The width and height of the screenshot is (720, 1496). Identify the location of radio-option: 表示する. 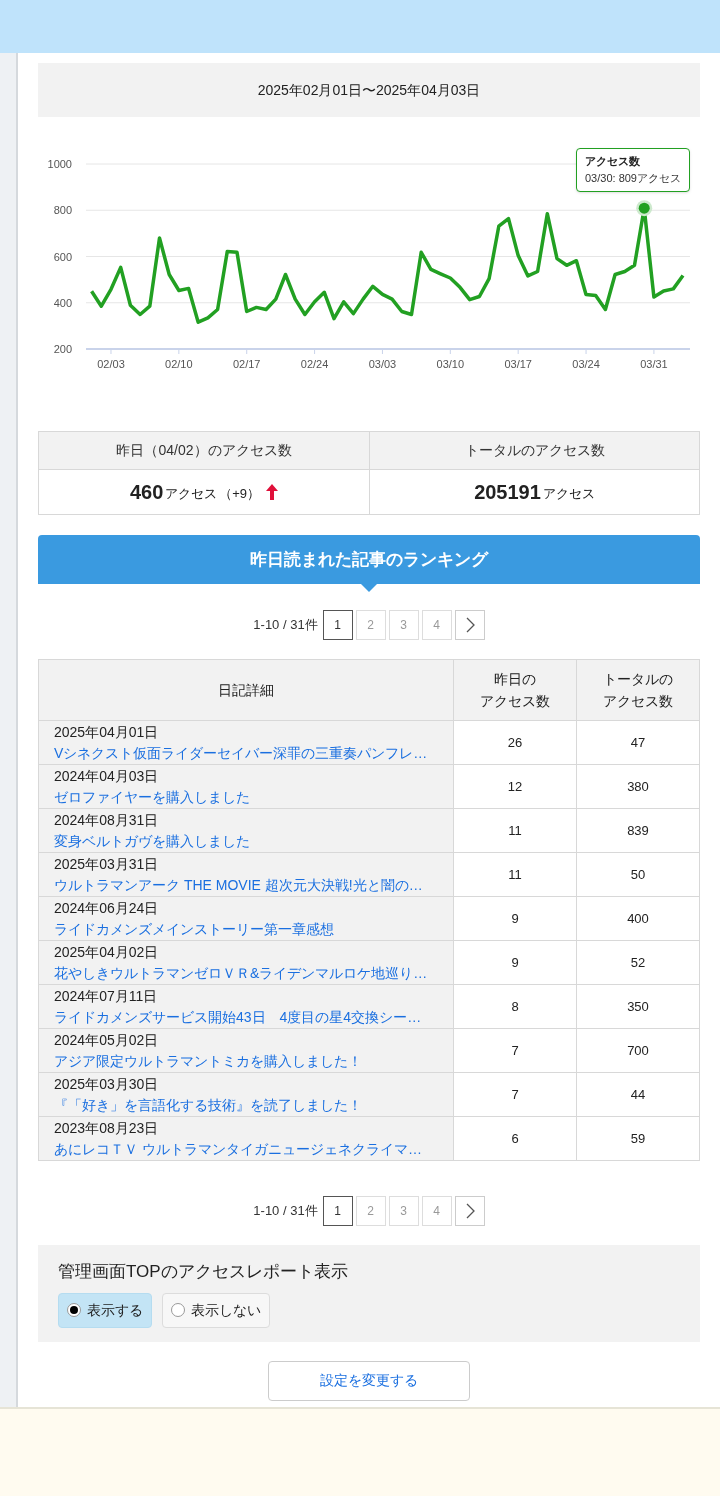
(105, 1310).